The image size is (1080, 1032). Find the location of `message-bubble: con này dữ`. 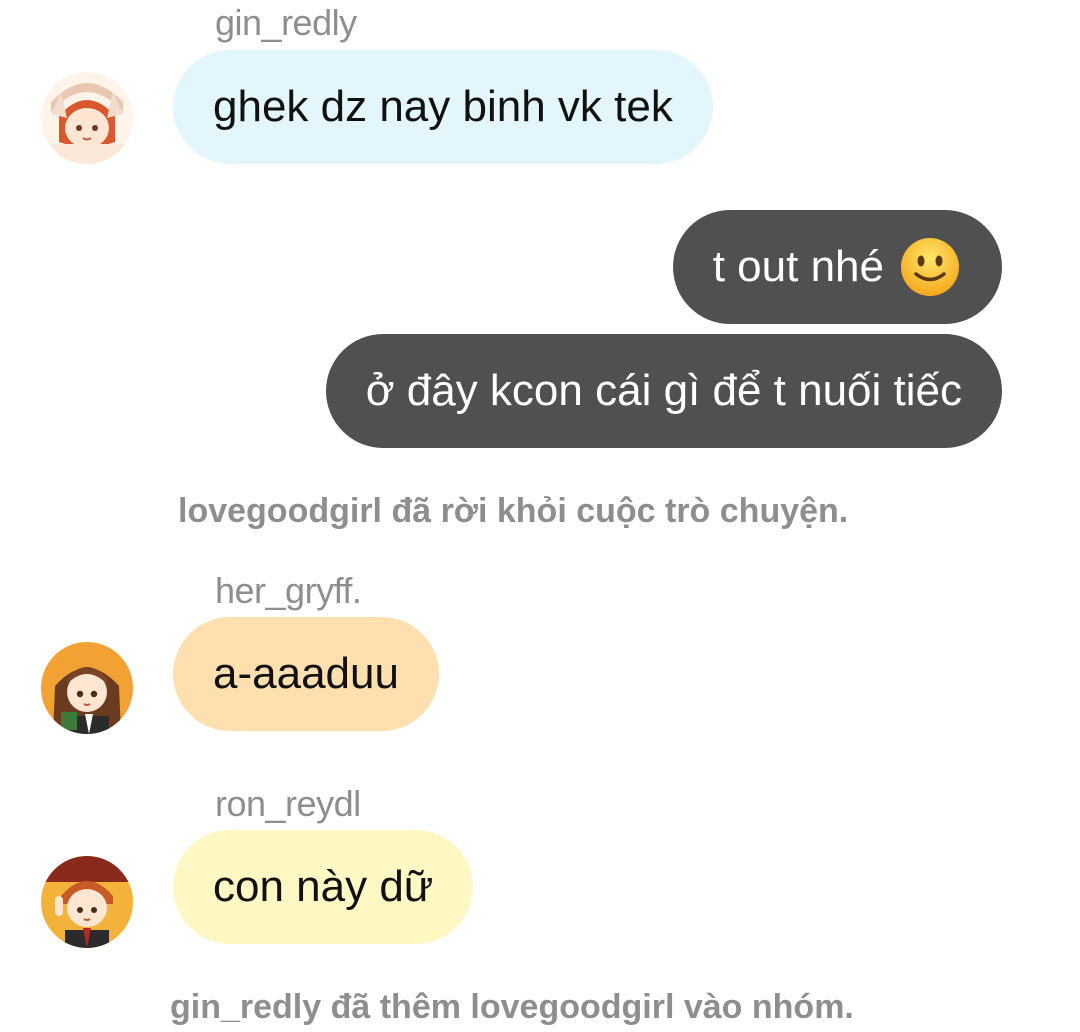

message-bubble: con này dữ is located at coordinates (323, 887).